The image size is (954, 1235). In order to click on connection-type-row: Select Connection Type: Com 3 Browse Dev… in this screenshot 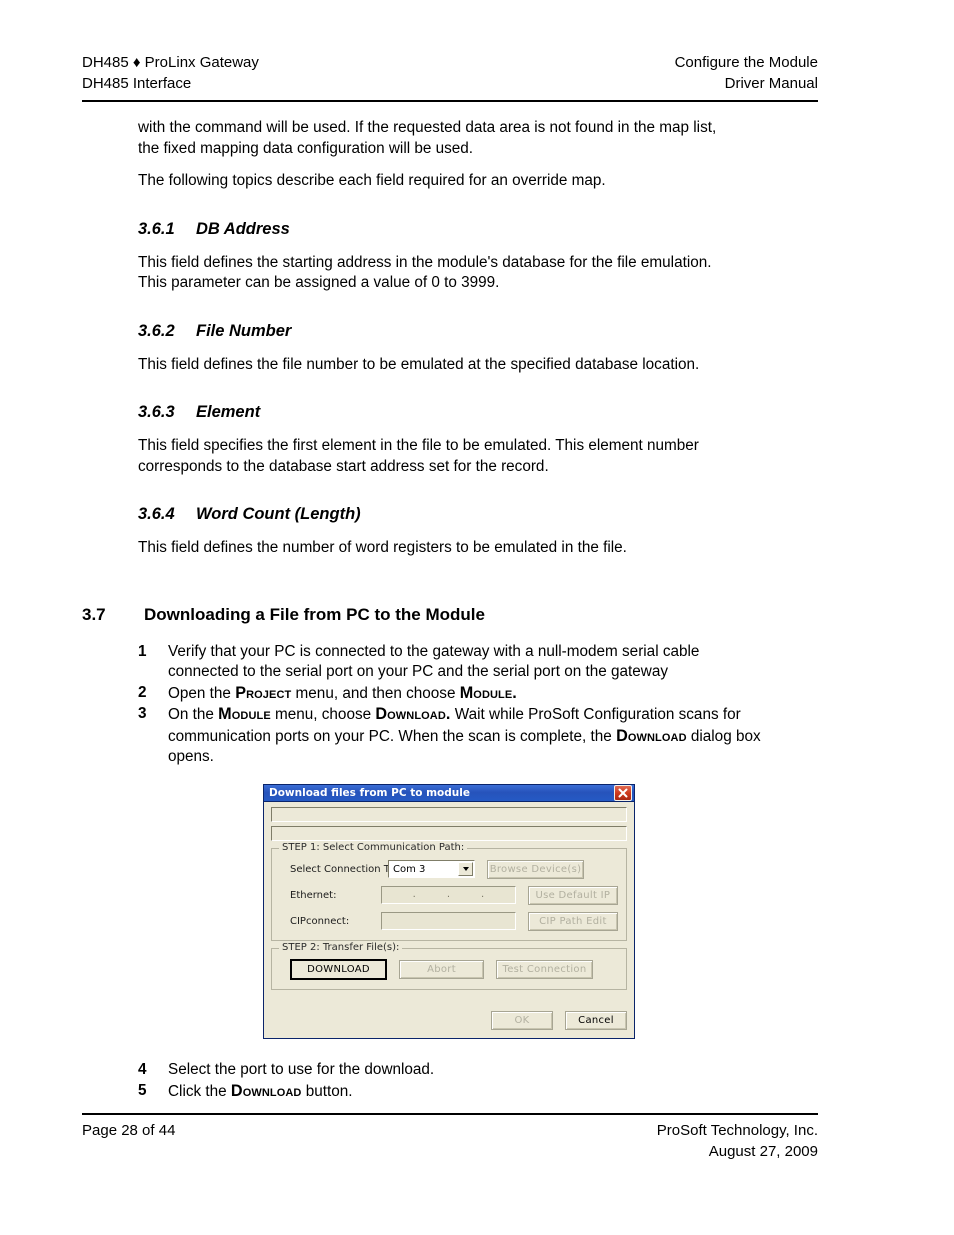, I will do `click(449, 869)`.